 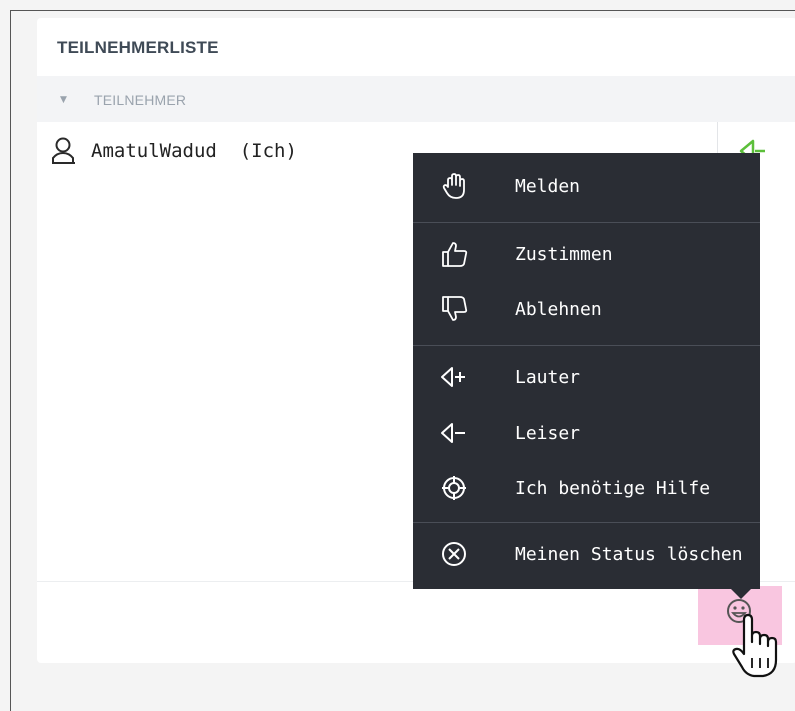 I want to click on menu-item-quieter: Leiser, so click(x=586, y=433).